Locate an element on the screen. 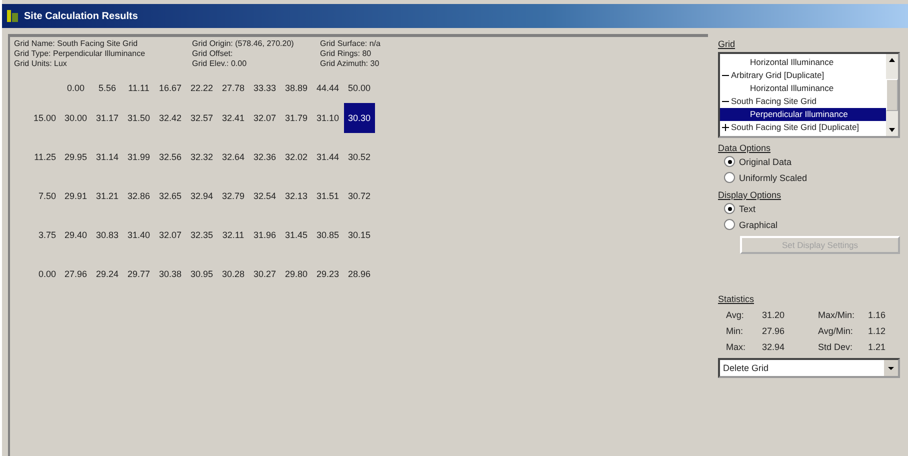  x-coordinate-label: 27.78 is located at coordinates (233, 88).